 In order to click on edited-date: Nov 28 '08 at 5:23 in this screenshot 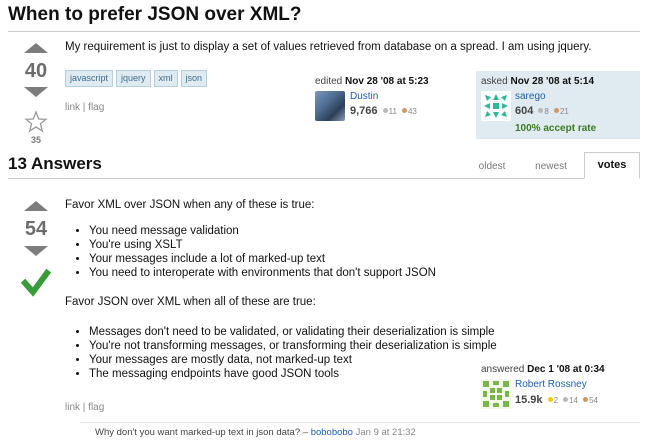, I will do `click(387, 81)`.